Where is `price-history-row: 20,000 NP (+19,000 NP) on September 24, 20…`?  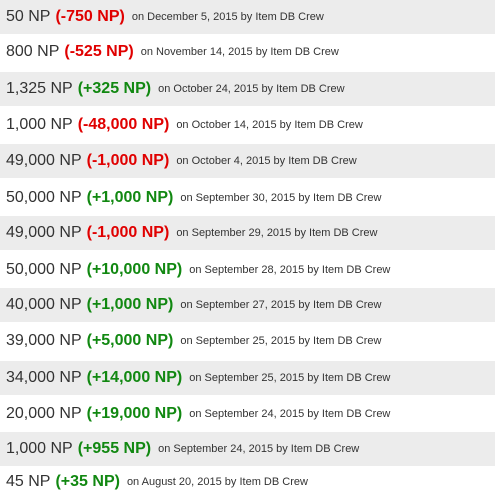
price-history-row: 20,000 NP (+19,000 NP) on September 24, 20… is located at coordinates (247, 414).